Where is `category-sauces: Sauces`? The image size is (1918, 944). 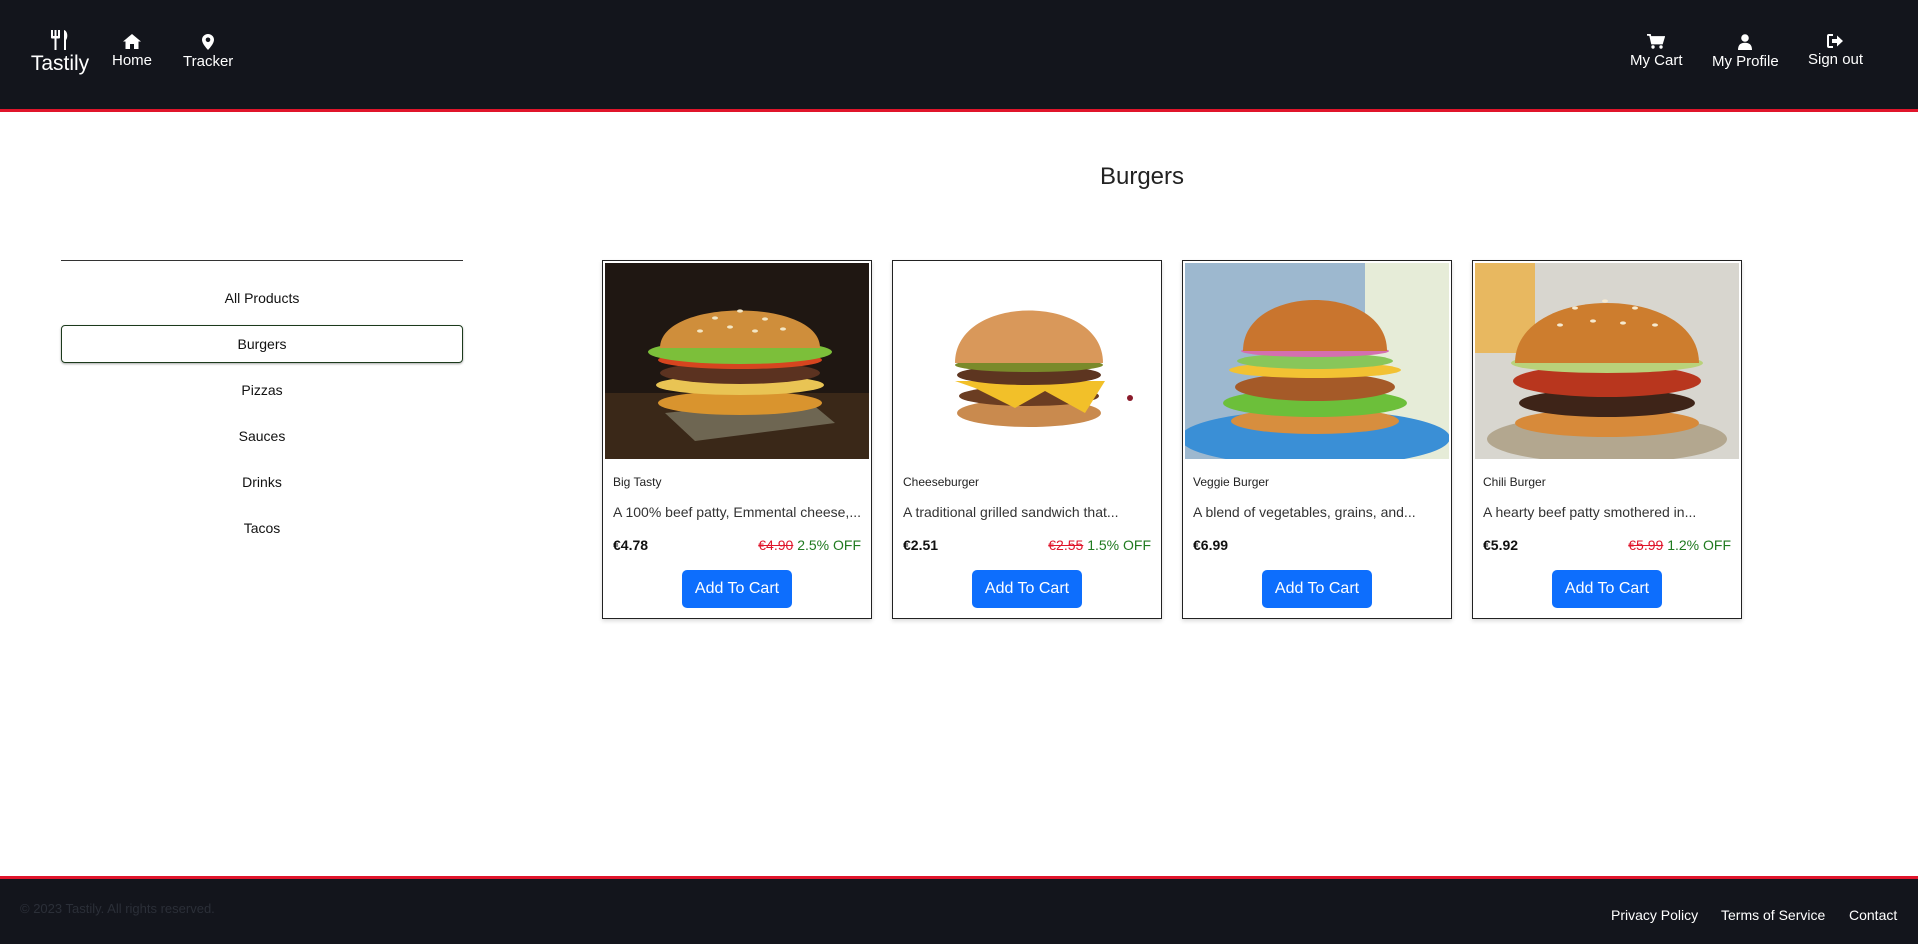
category-sauces: Sauces is located at coordinates (262, 436).